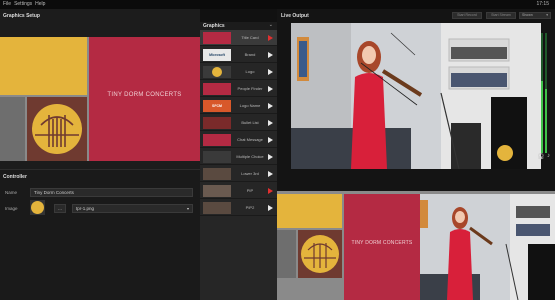 This screenshot has height=300, width=555. I want to click on graphics-item-choice: Multiple Choice, so click(238, 157).